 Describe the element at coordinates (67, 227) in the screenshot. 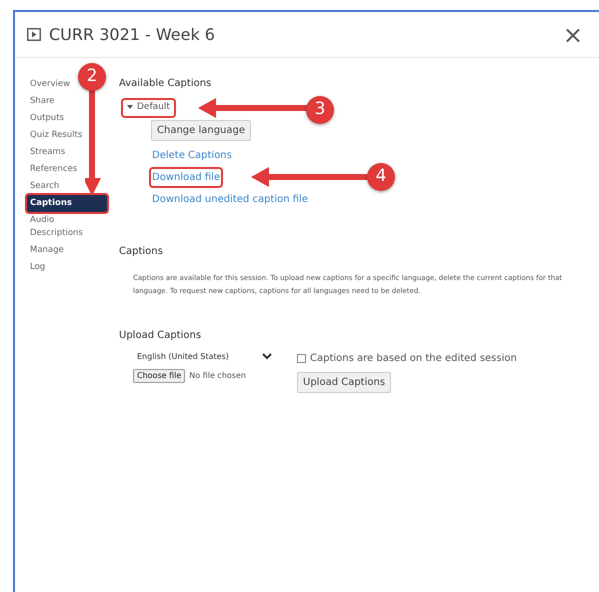

I see `sidebar-item: Audio Descriptions` at that location.